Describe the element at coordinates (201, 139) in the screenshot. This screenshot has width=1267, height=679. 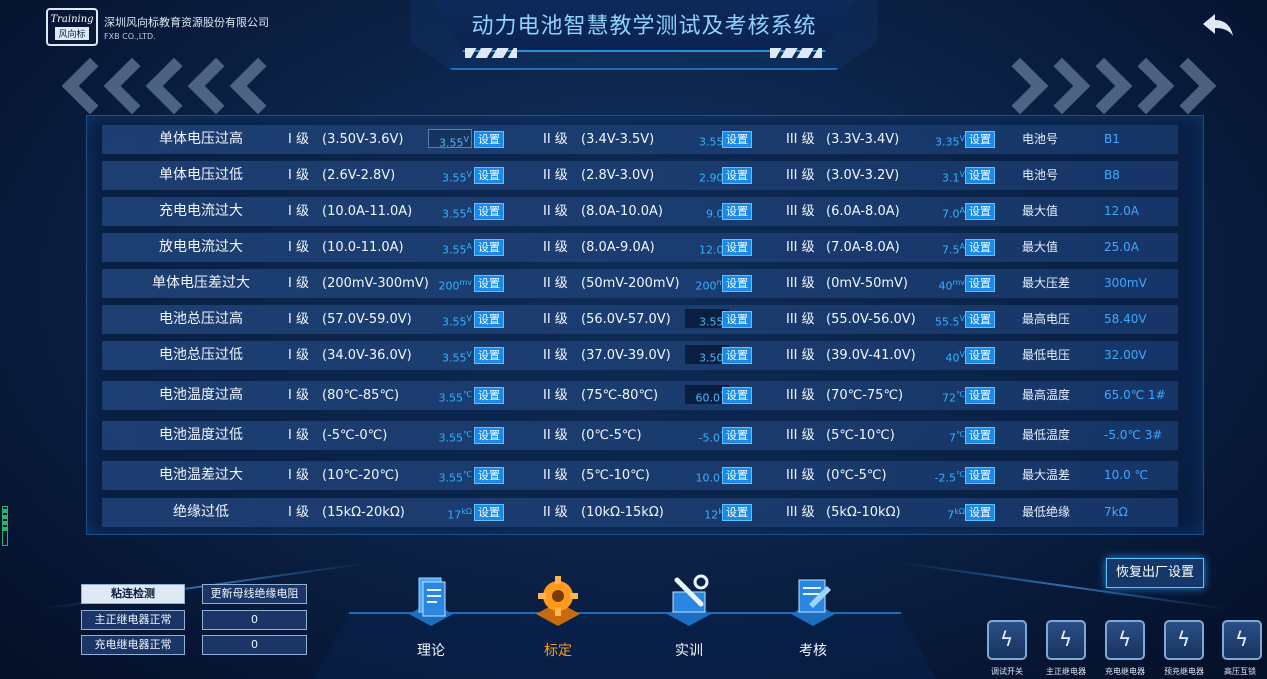
I see `threshold-name: 单体电压过高` at that location.